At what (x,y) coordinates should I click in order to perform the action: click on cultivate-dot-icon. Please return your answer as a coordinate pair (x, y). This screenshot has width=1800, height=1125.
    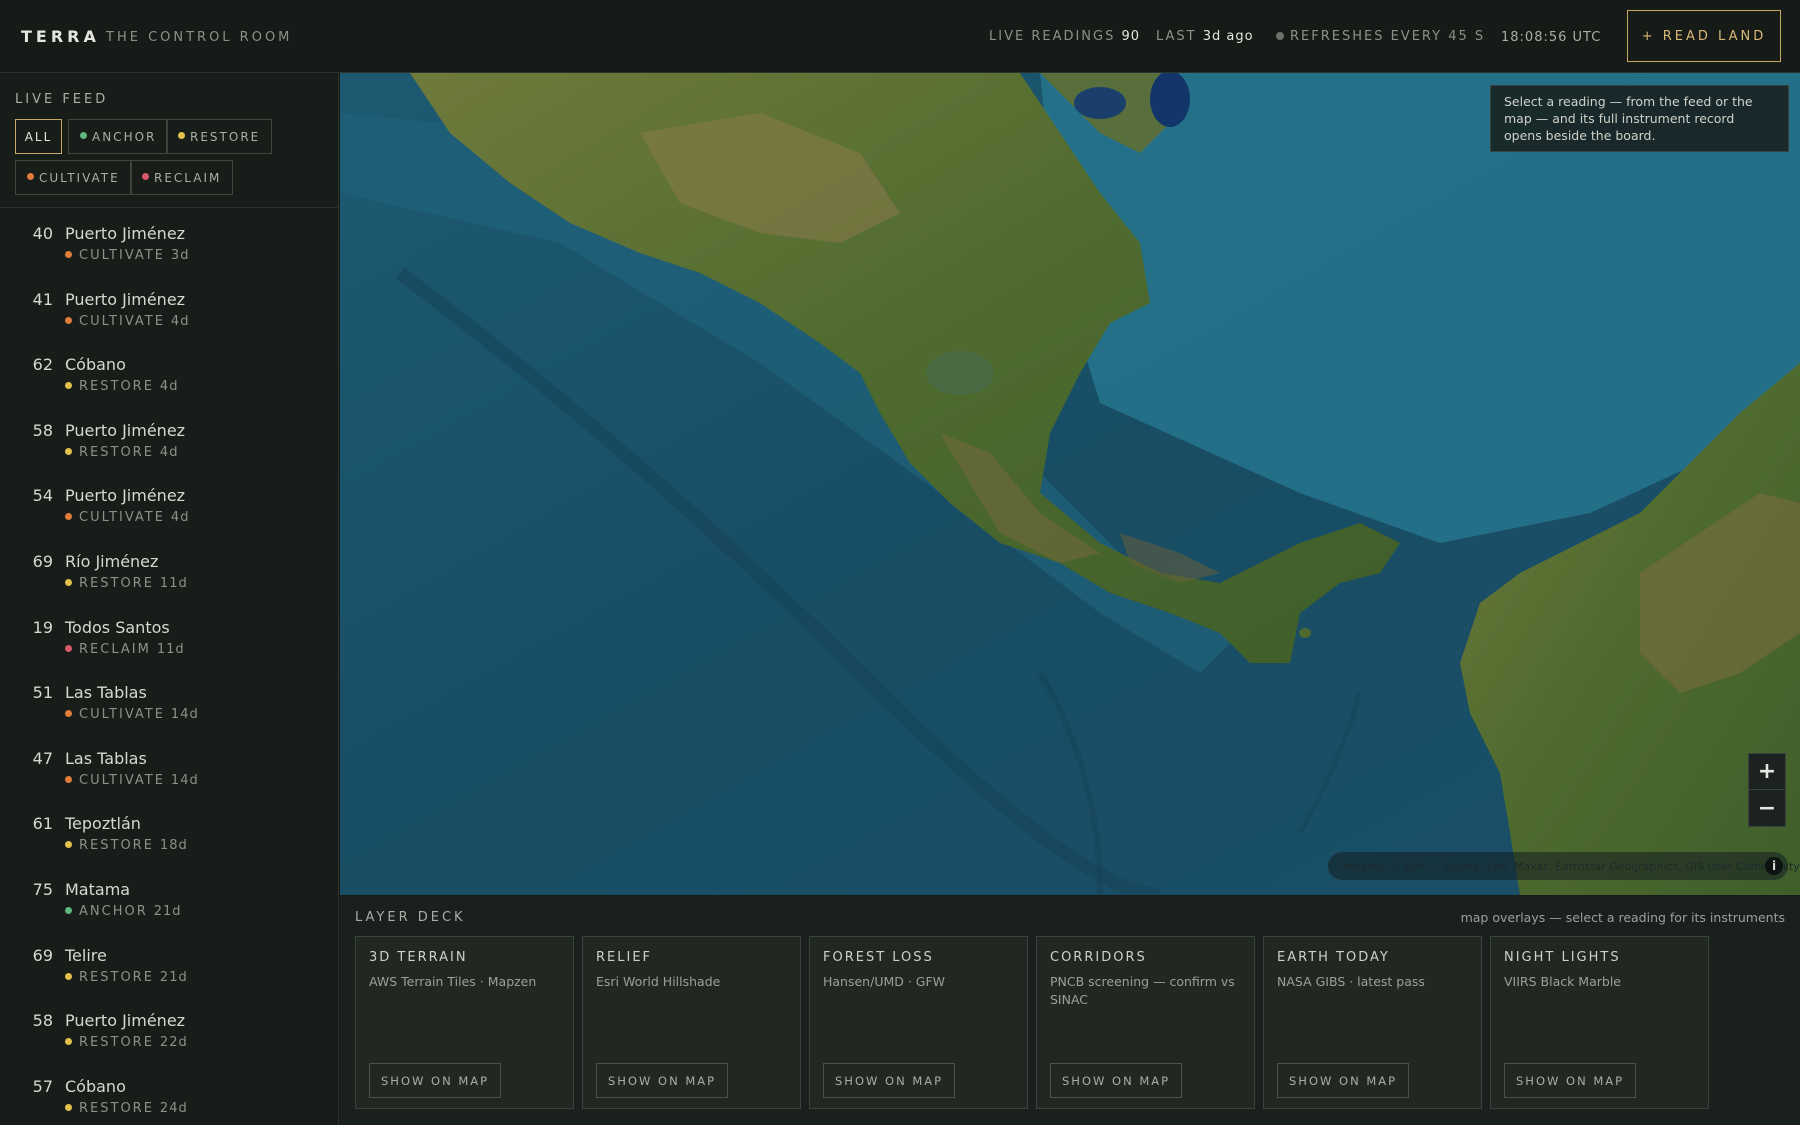
    Looking at the image, I should click on (30, 176).